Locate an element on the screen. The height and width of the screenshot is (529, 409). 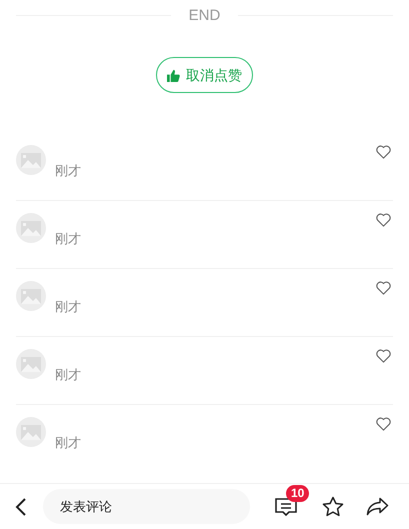
end-label: END is located at coordinates (204, 15).